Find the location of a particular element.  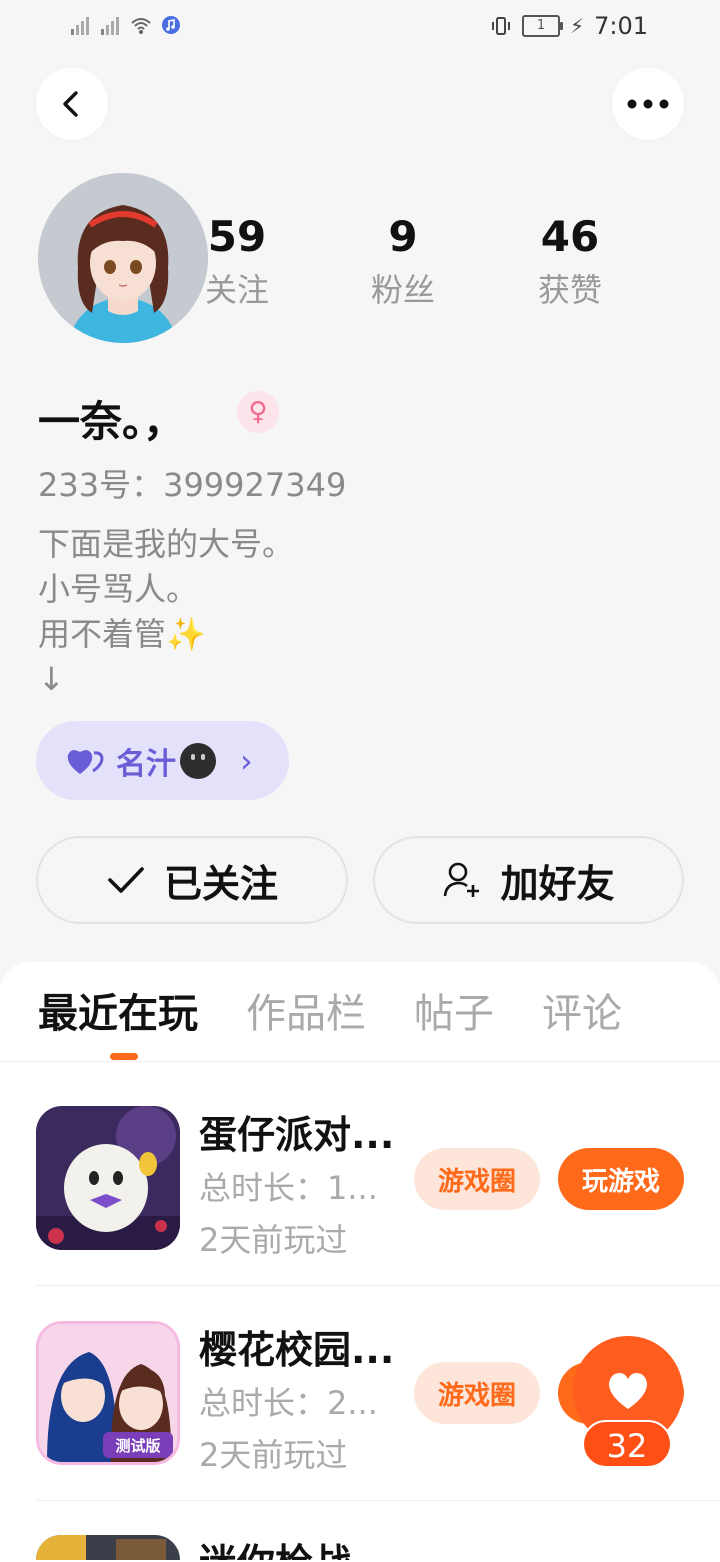

add-friend-label: 加好友 is located at coordinates (557, 883).